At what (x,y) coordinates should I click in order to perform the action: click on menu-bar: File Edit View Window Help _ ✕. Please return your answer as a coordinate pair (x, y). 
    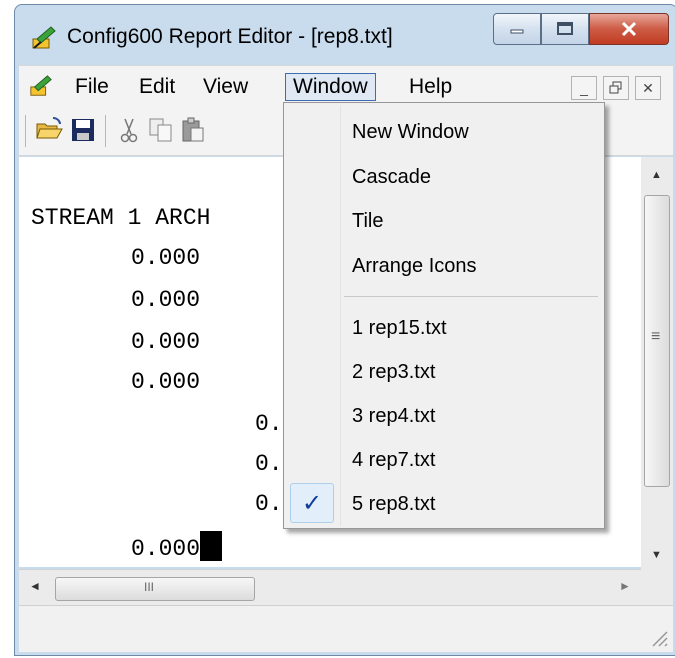
    Looking at the image, I should click on (346, 85).